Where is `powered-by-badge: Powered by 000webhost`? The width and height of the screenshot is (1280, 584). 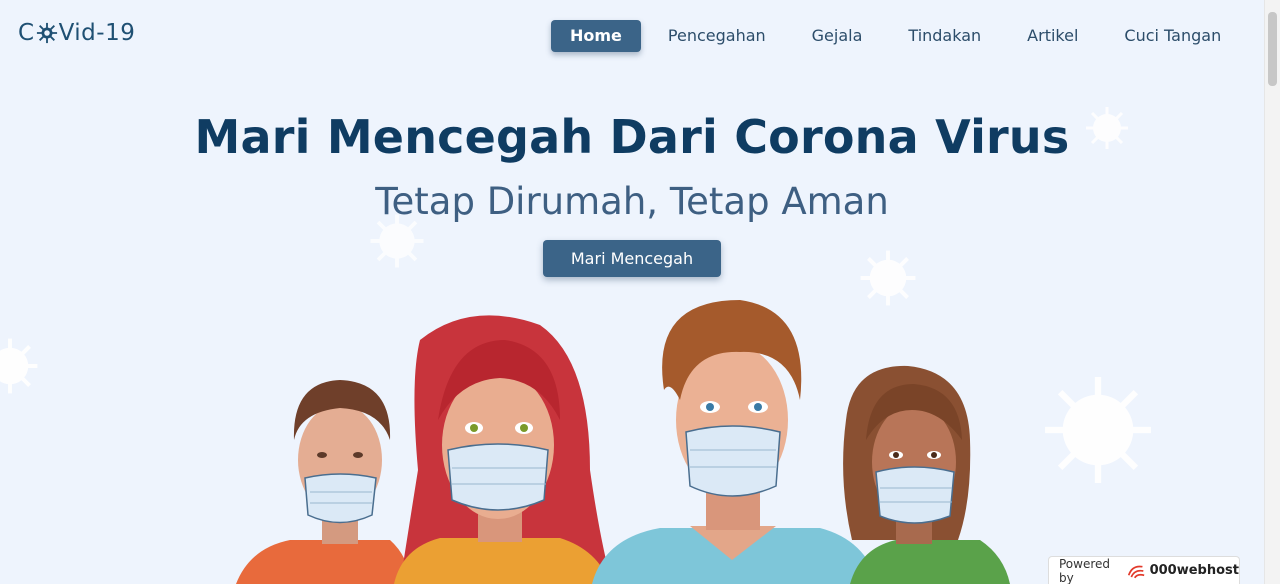 powered-by-badge: Powered by 000webhost is located at coordinates (1144, 570).